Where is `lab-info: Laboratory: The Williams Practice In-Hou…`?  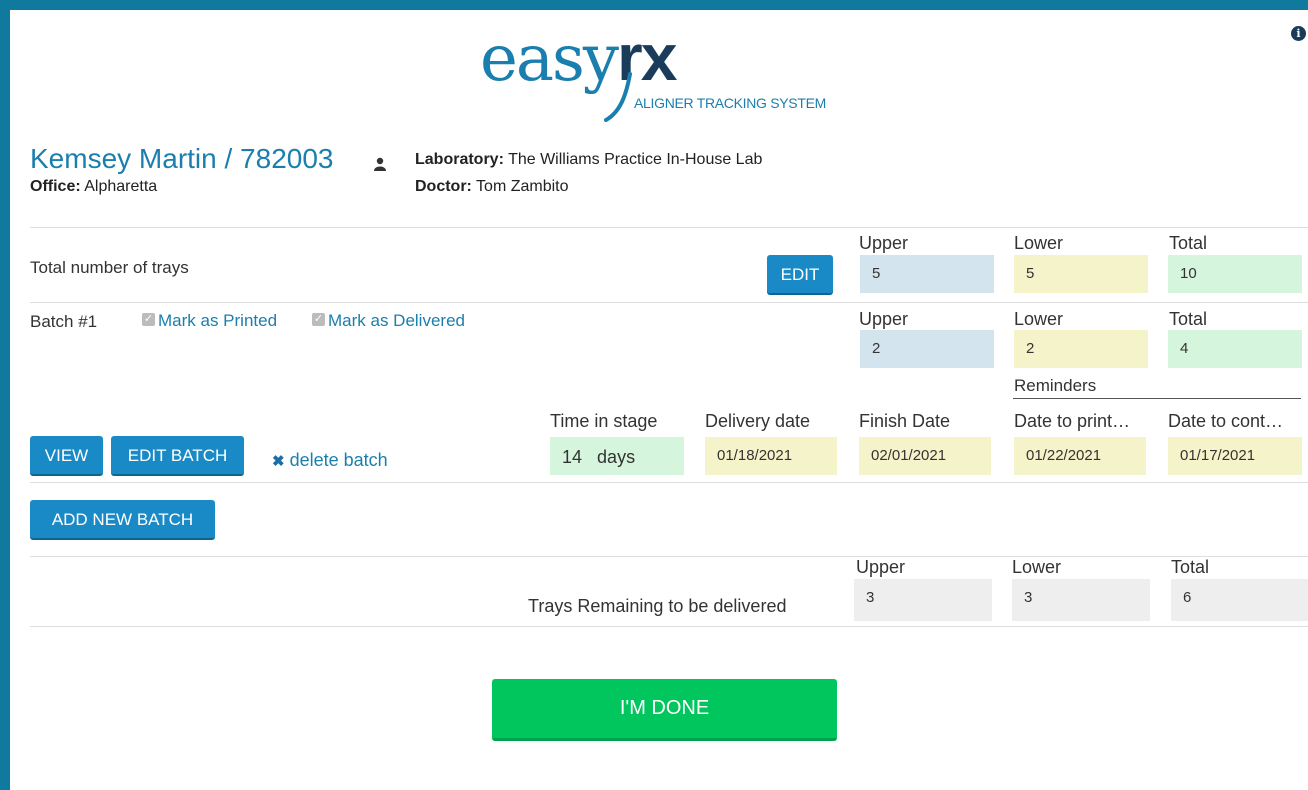 lab-info: Laboratory: The Williams Practice In-Hou… is located at coordinates (588, 160).